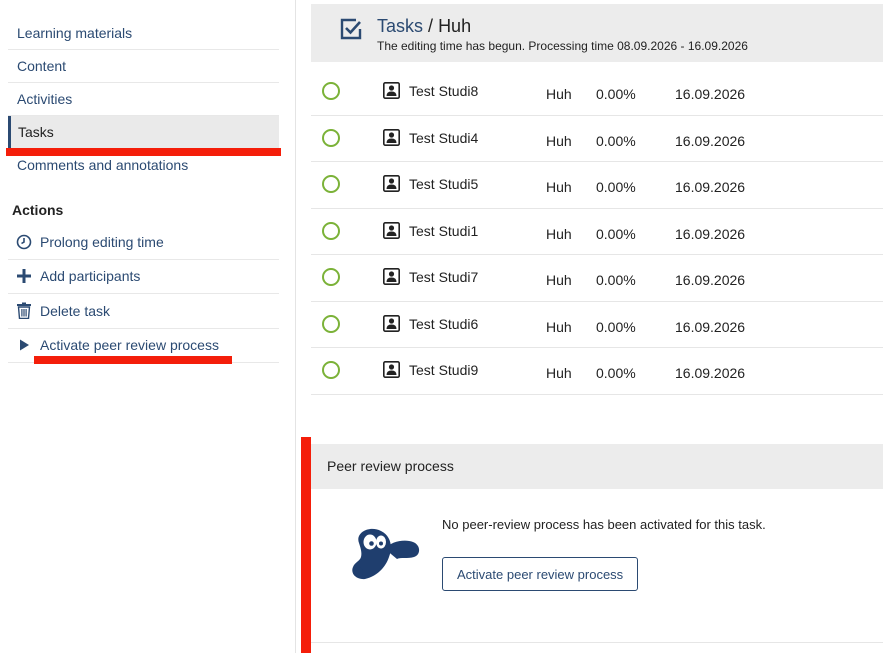 Image resolution: width=883 pixels, height=653 pixels. Describe the element at coordinates (24, 311) in the screenshot. I see `trash-icon` at that location.